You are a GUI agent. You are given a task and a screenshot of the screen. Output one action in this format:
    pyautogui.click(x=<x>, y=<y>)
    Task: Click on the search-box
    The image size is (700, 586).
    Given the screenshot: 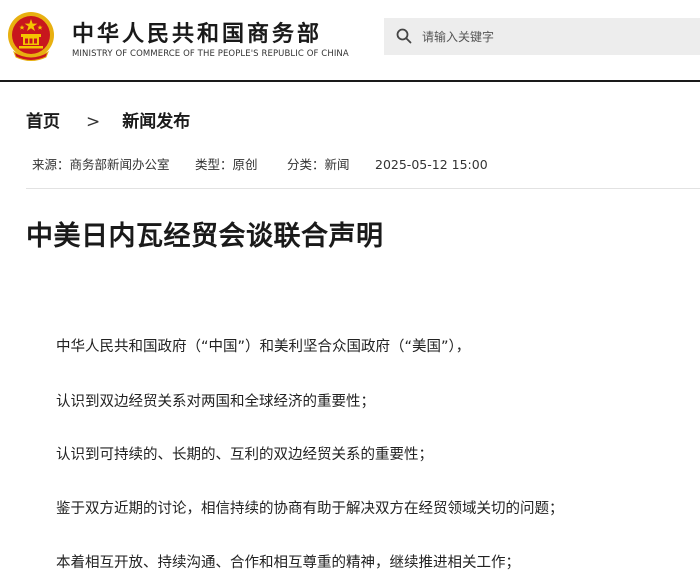 What is the action you would take?
    pyautogui.click(x=542, y=36)
    